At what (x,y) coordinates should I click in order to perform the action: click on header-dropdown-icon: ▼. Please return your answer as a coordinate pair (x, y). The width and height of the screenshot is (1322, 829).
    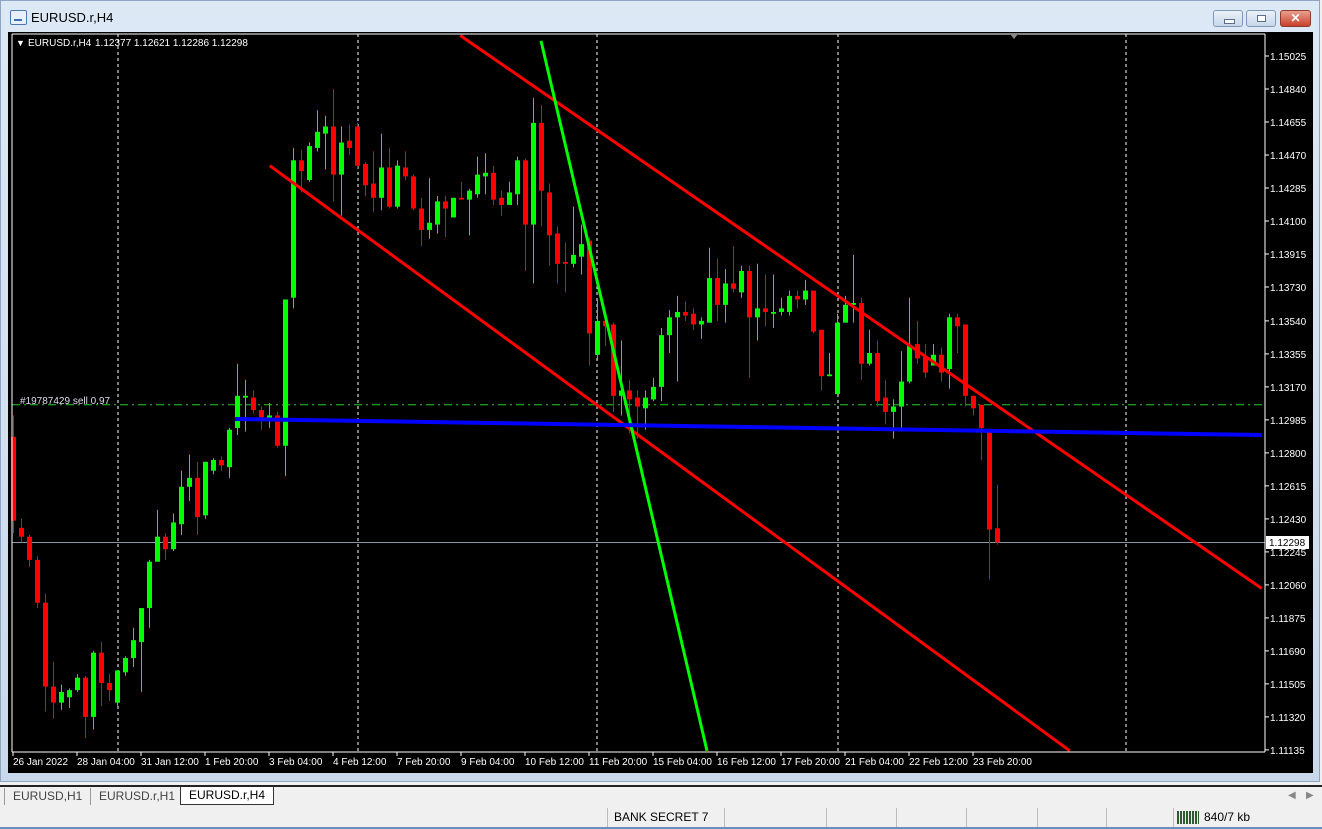
    Looking at the image, I should click on (20, 43).